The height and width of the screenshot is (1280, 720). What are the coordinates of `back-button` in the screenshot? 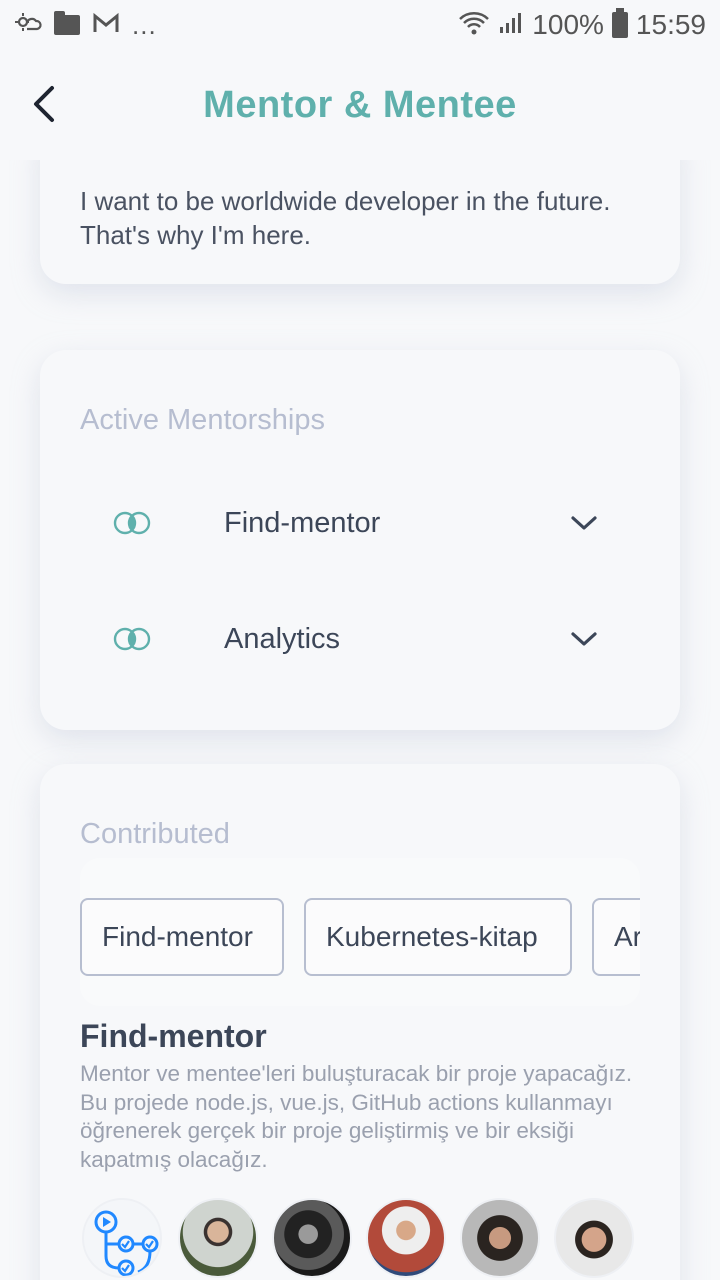 It's located at (48, 104).